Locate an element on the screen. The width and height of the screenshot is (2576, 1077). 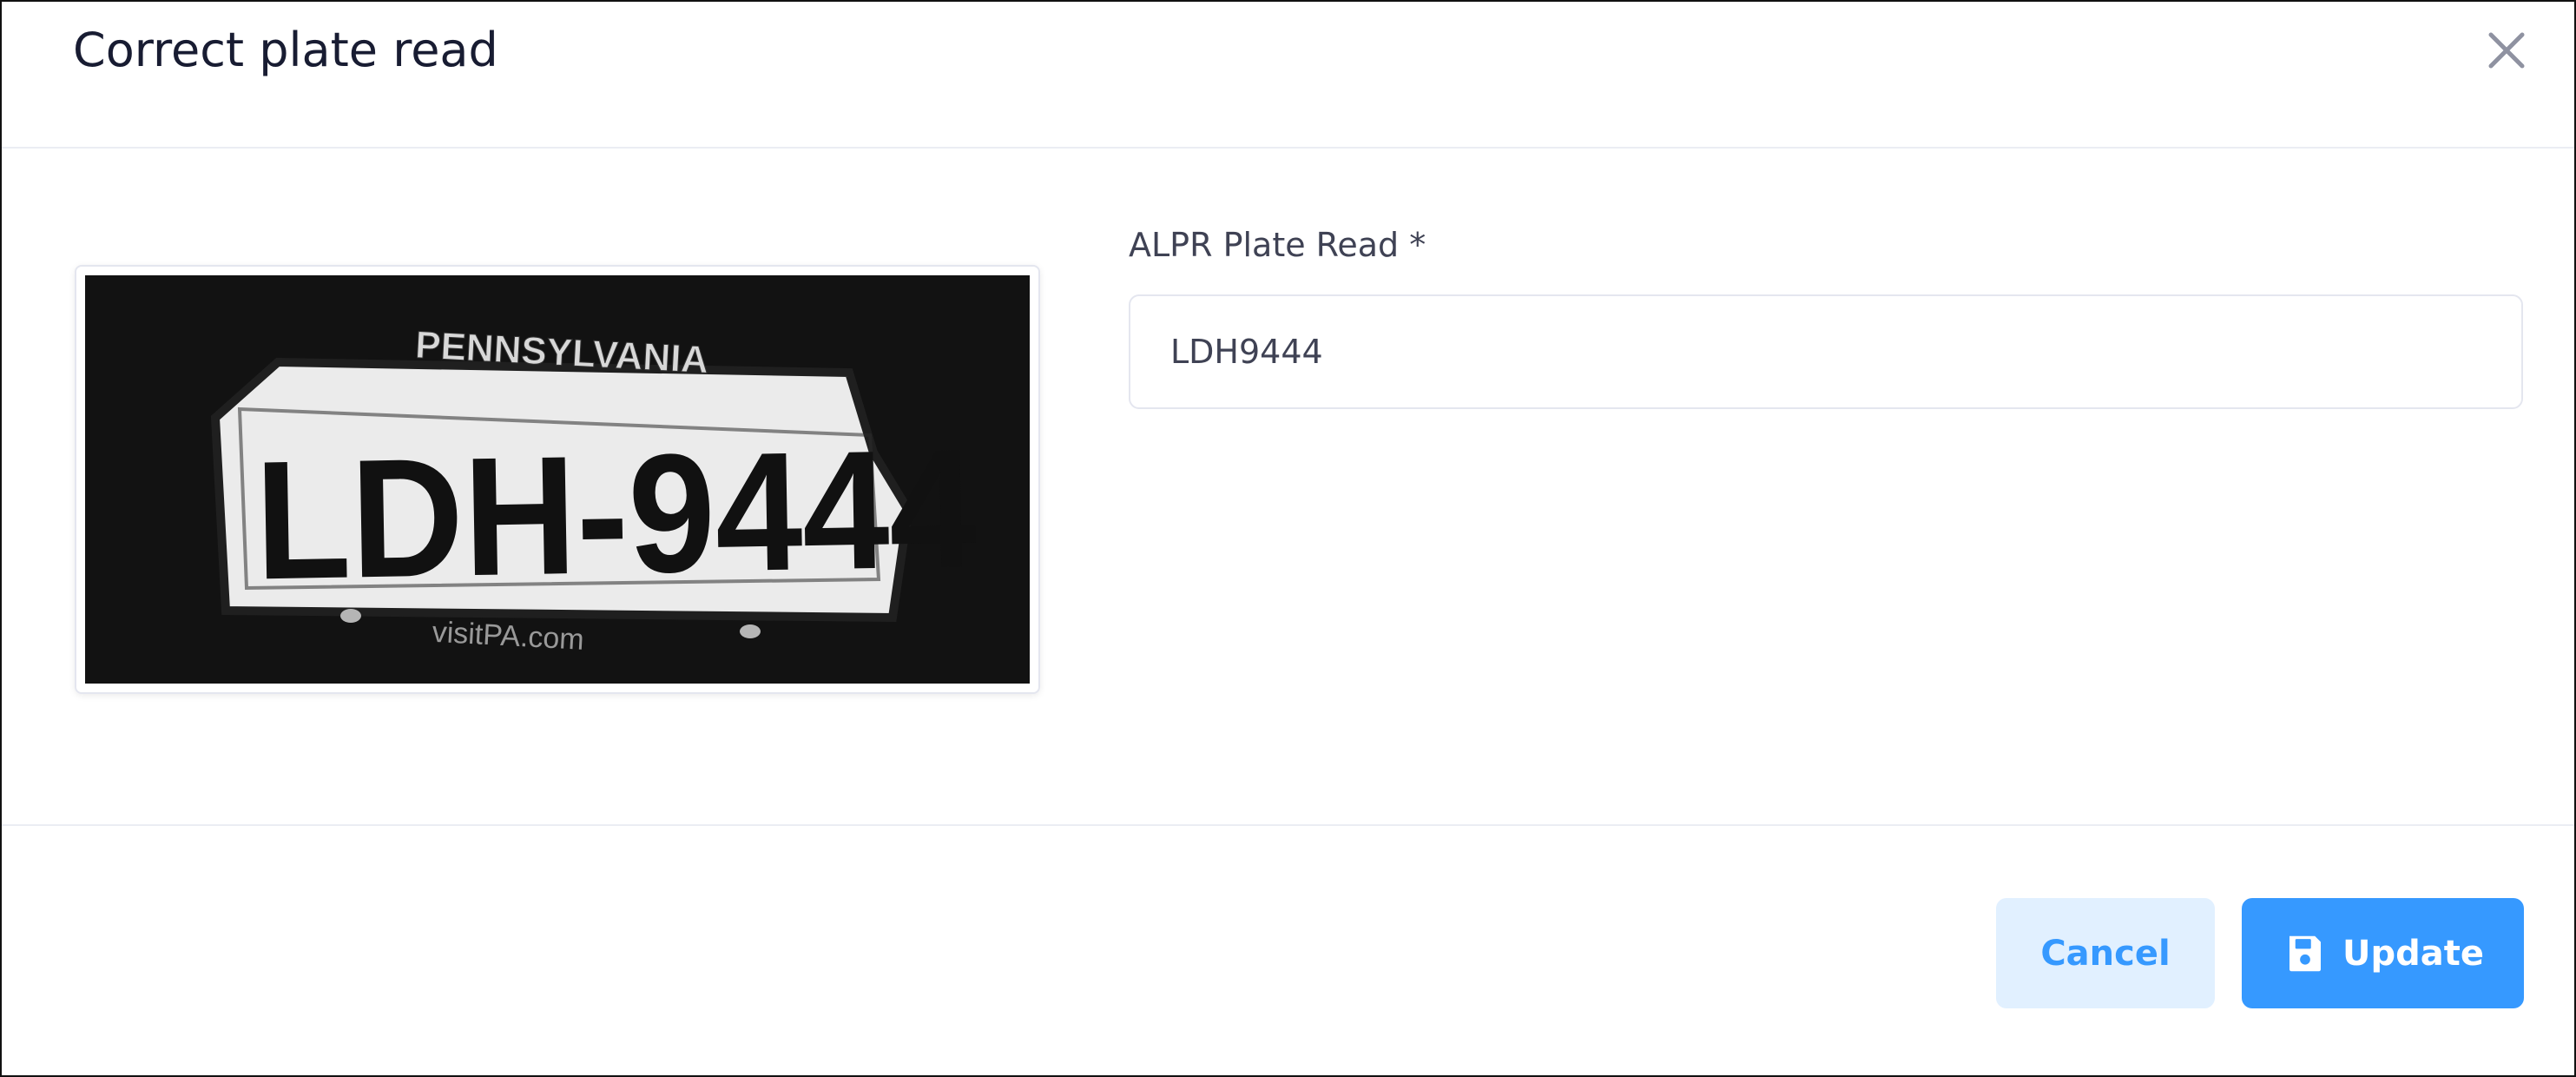
modal-header: Correct plate read is located at coordinates (1288, 75).